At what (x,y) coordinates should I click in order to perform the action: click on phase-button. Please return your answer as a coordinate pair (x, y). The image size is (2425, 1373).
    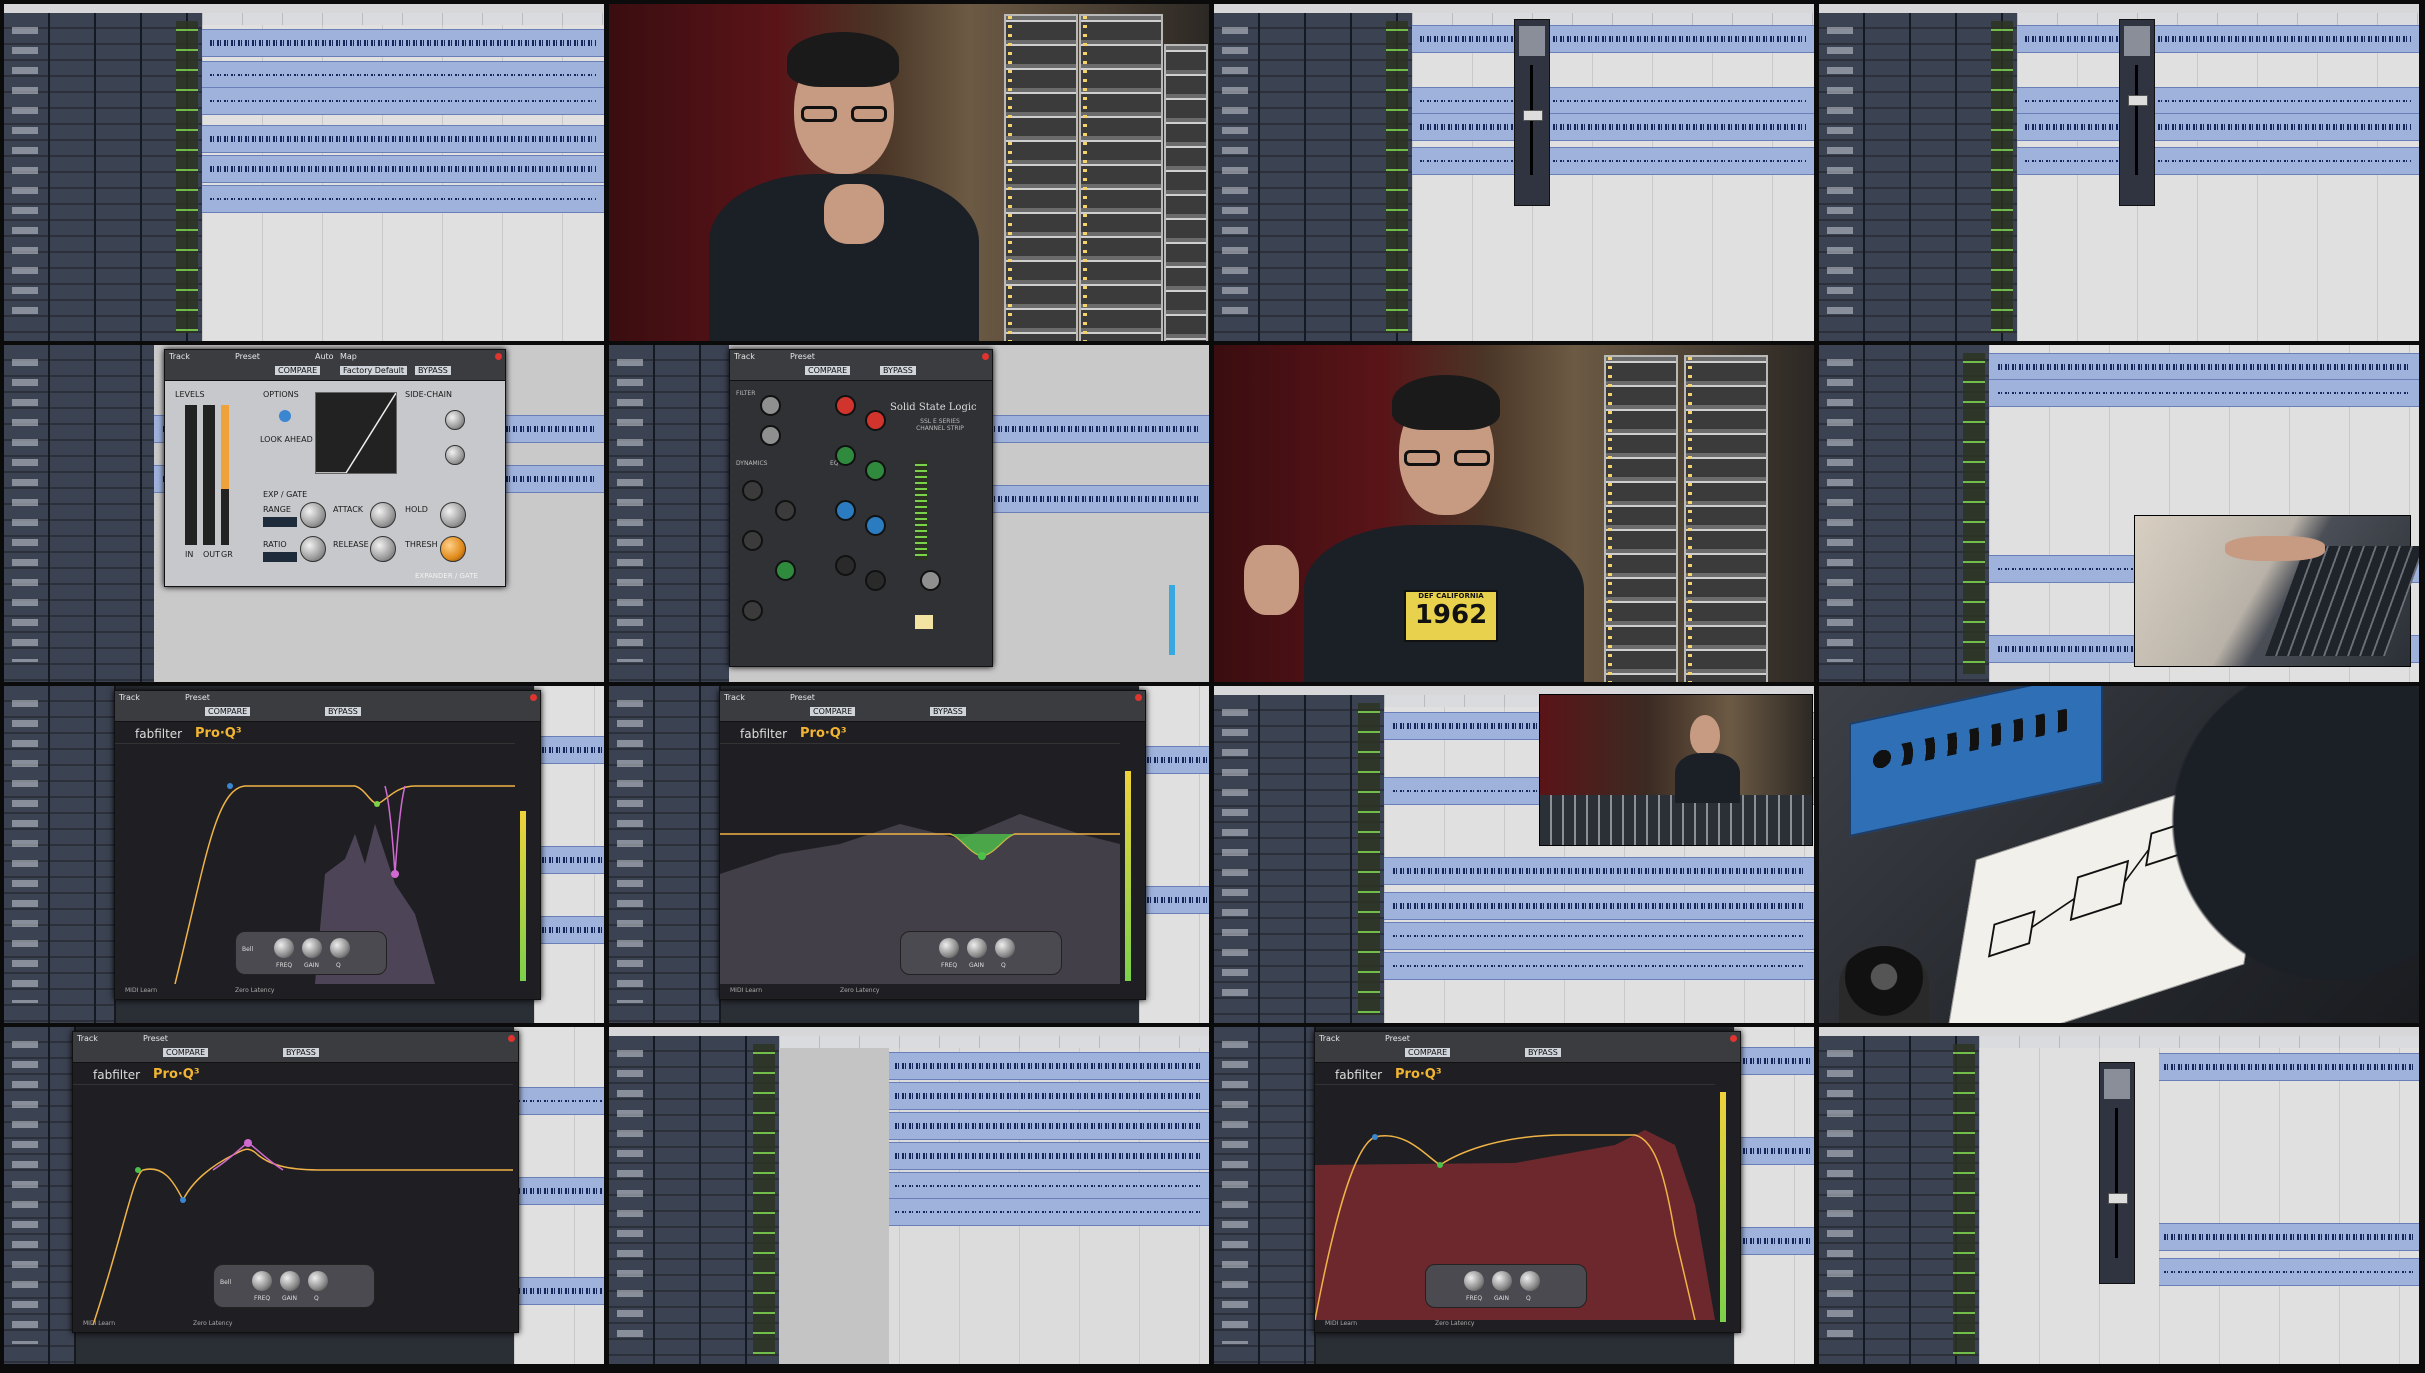
    Looking at the image, I should click on (924, 622).